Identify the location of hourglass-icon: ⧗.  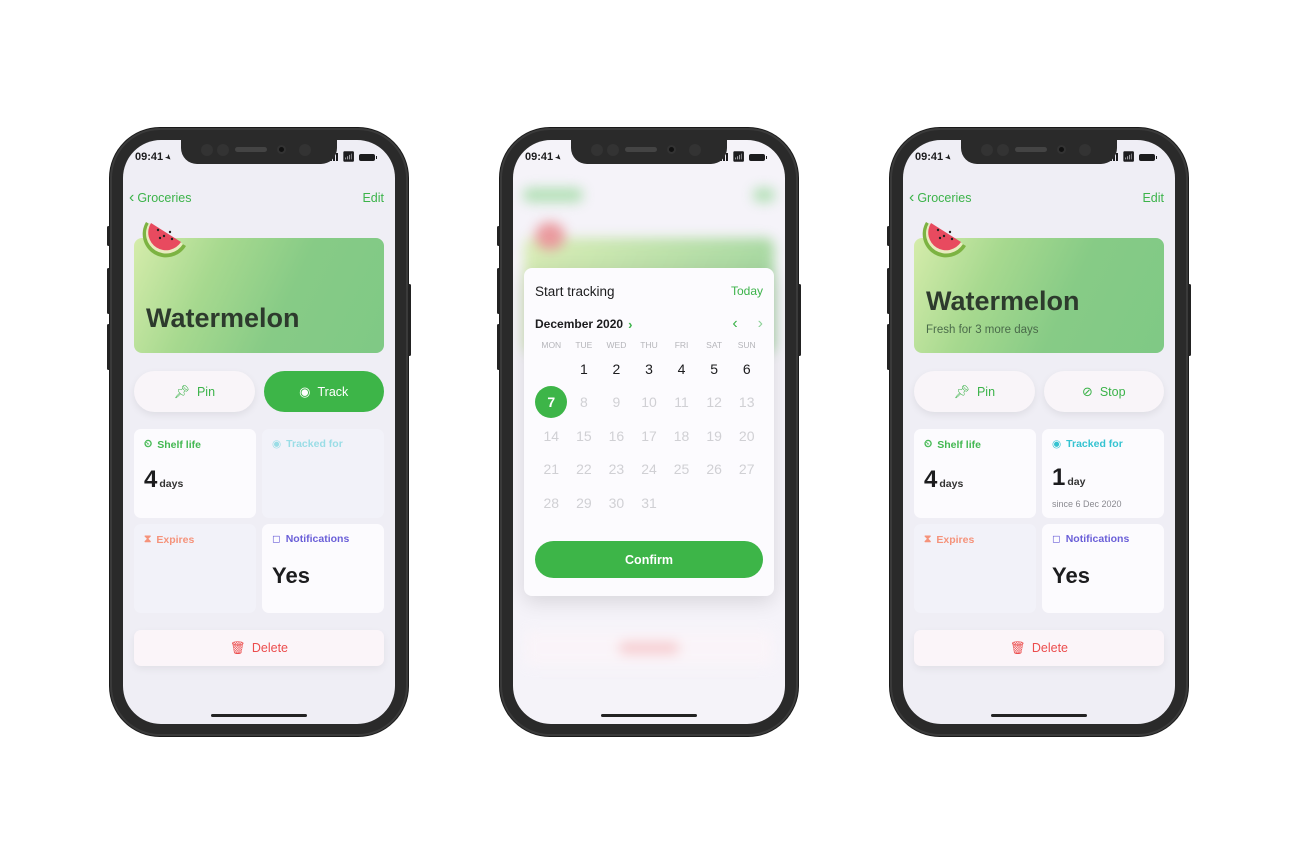
(928, 539).